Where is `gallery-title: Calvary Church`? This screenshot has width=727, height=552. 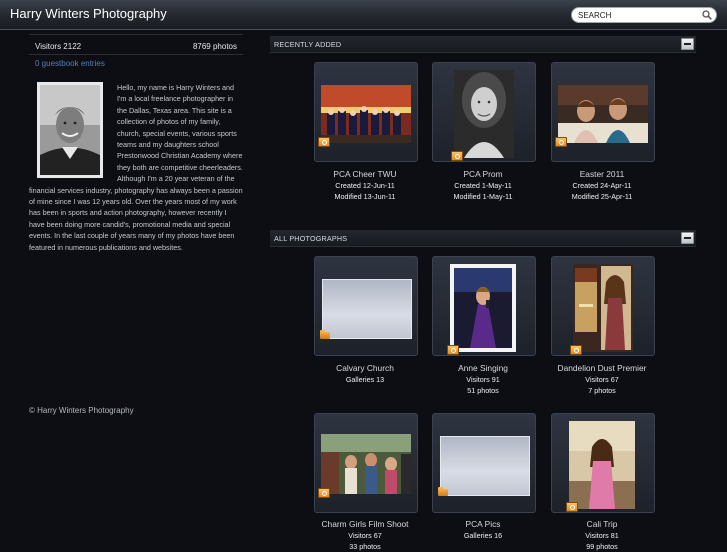 gallery-title: Calvary Church is located at coordinates (365, 368).